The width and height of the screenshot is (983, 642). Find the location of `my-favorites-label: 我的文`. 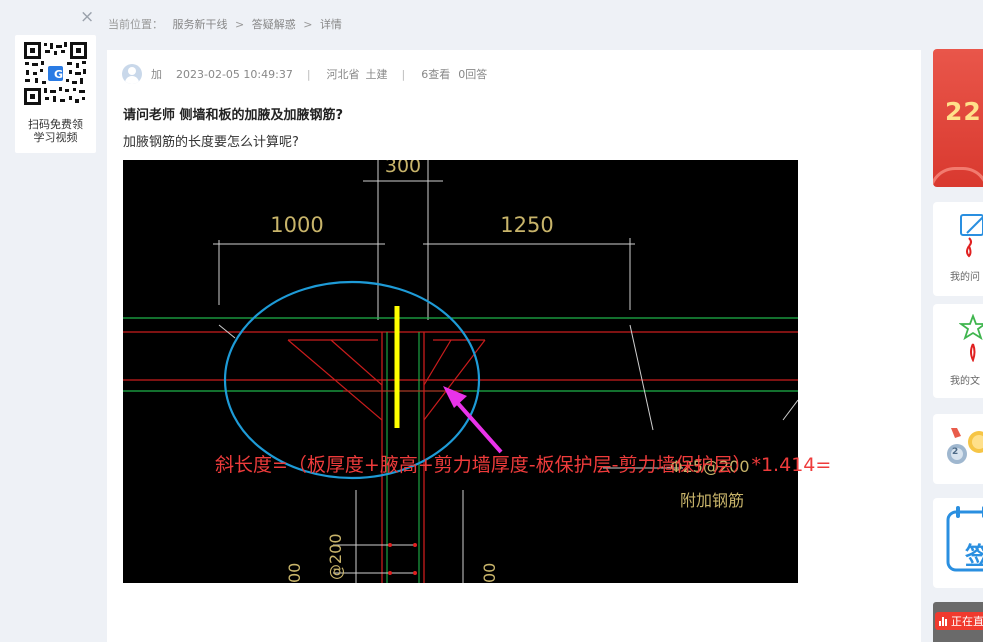

my-favorites-label: 我的文 is located at coordinates (965, 381).